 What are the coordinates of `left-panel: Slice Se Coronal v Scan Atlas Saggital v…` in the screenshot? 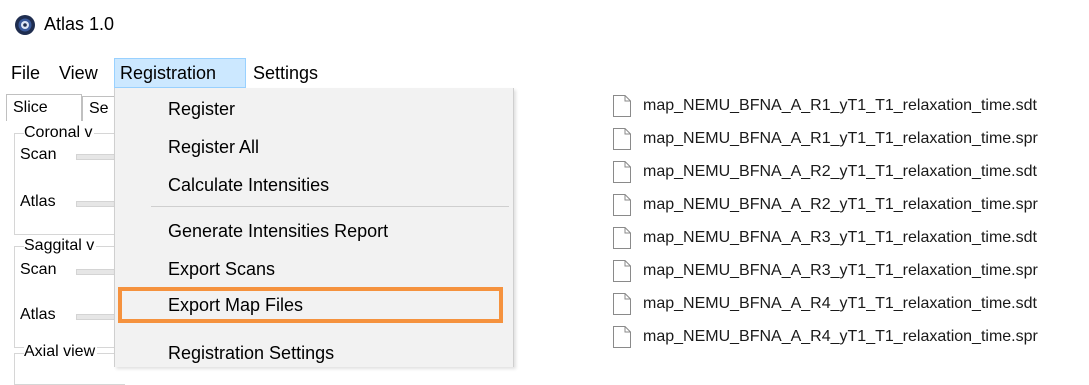 It's located at (62, 236).